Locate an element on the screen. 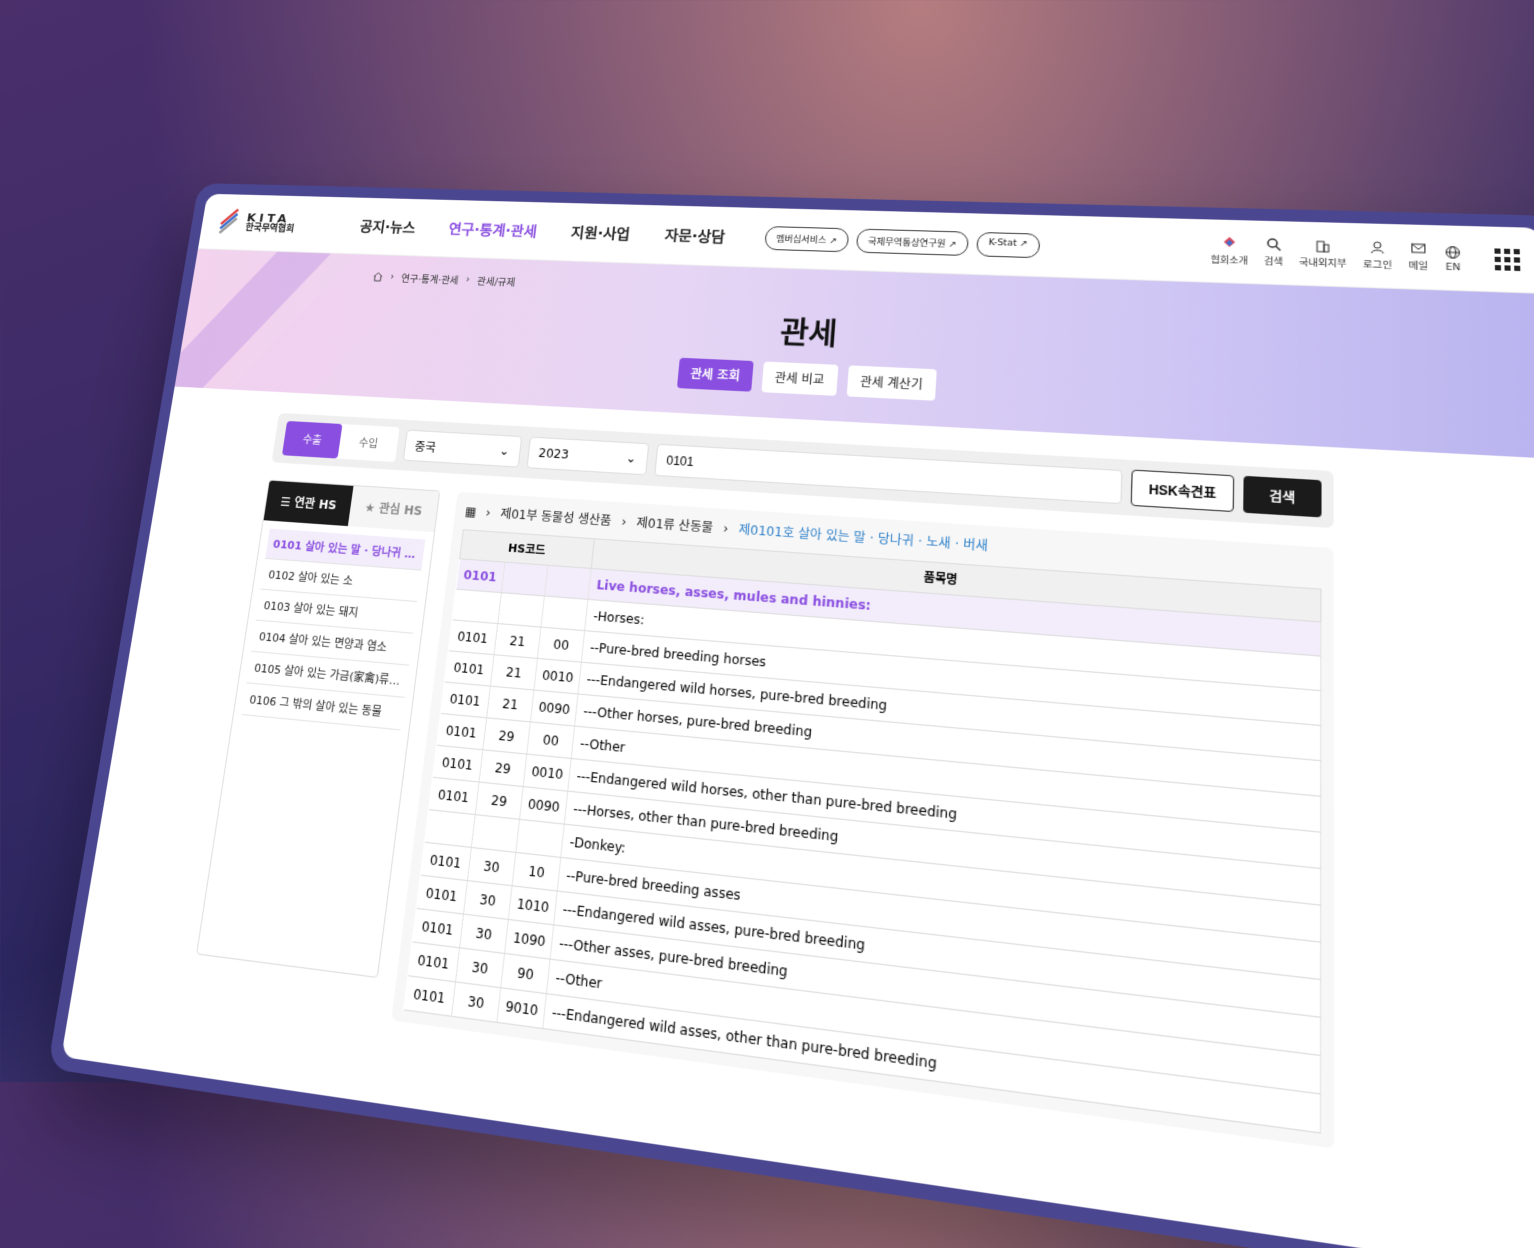  util-search-label: 검색 is located at coordinates (1273, 261).